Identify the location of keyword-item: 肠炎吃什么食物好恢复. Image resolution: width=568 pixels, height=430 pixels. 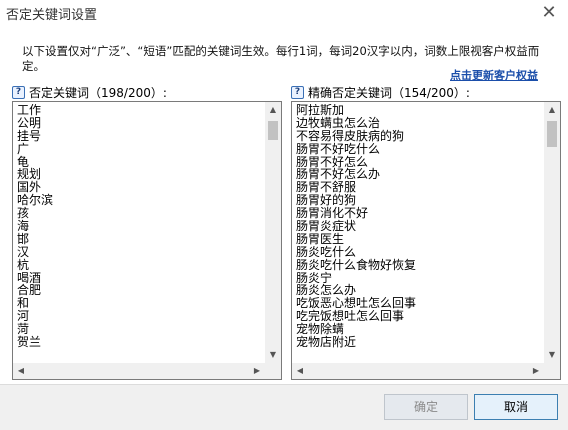
(356, 264).